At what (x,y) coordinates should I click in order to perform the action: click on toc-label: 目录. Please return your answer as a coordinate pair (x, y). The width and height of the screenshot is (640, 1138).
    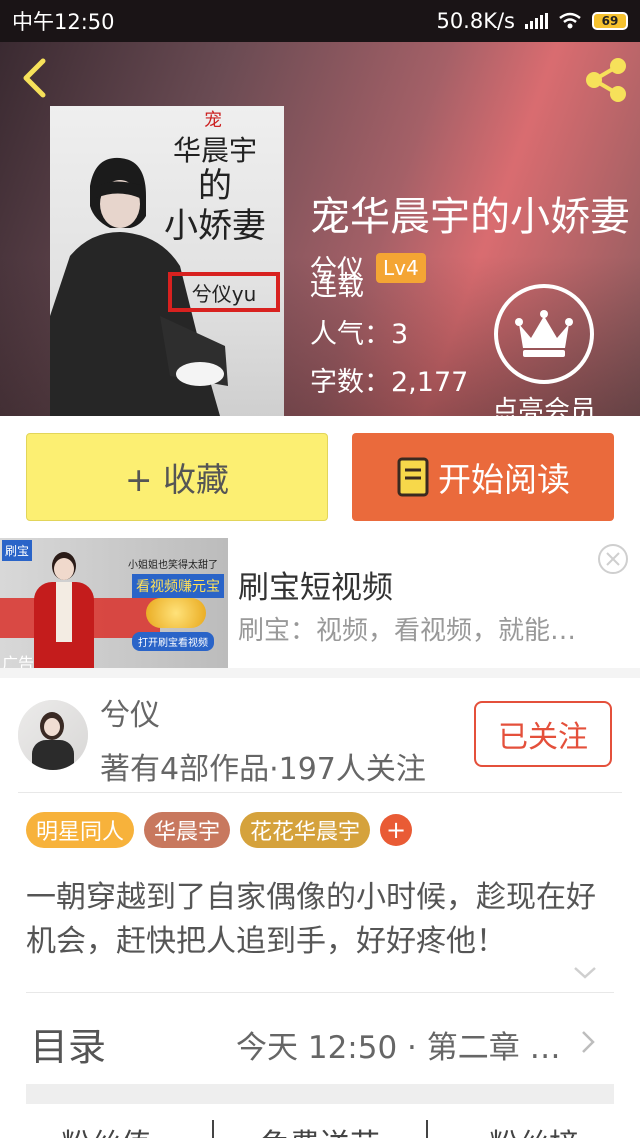
    Looking at the image, I should click on (68, 1043).